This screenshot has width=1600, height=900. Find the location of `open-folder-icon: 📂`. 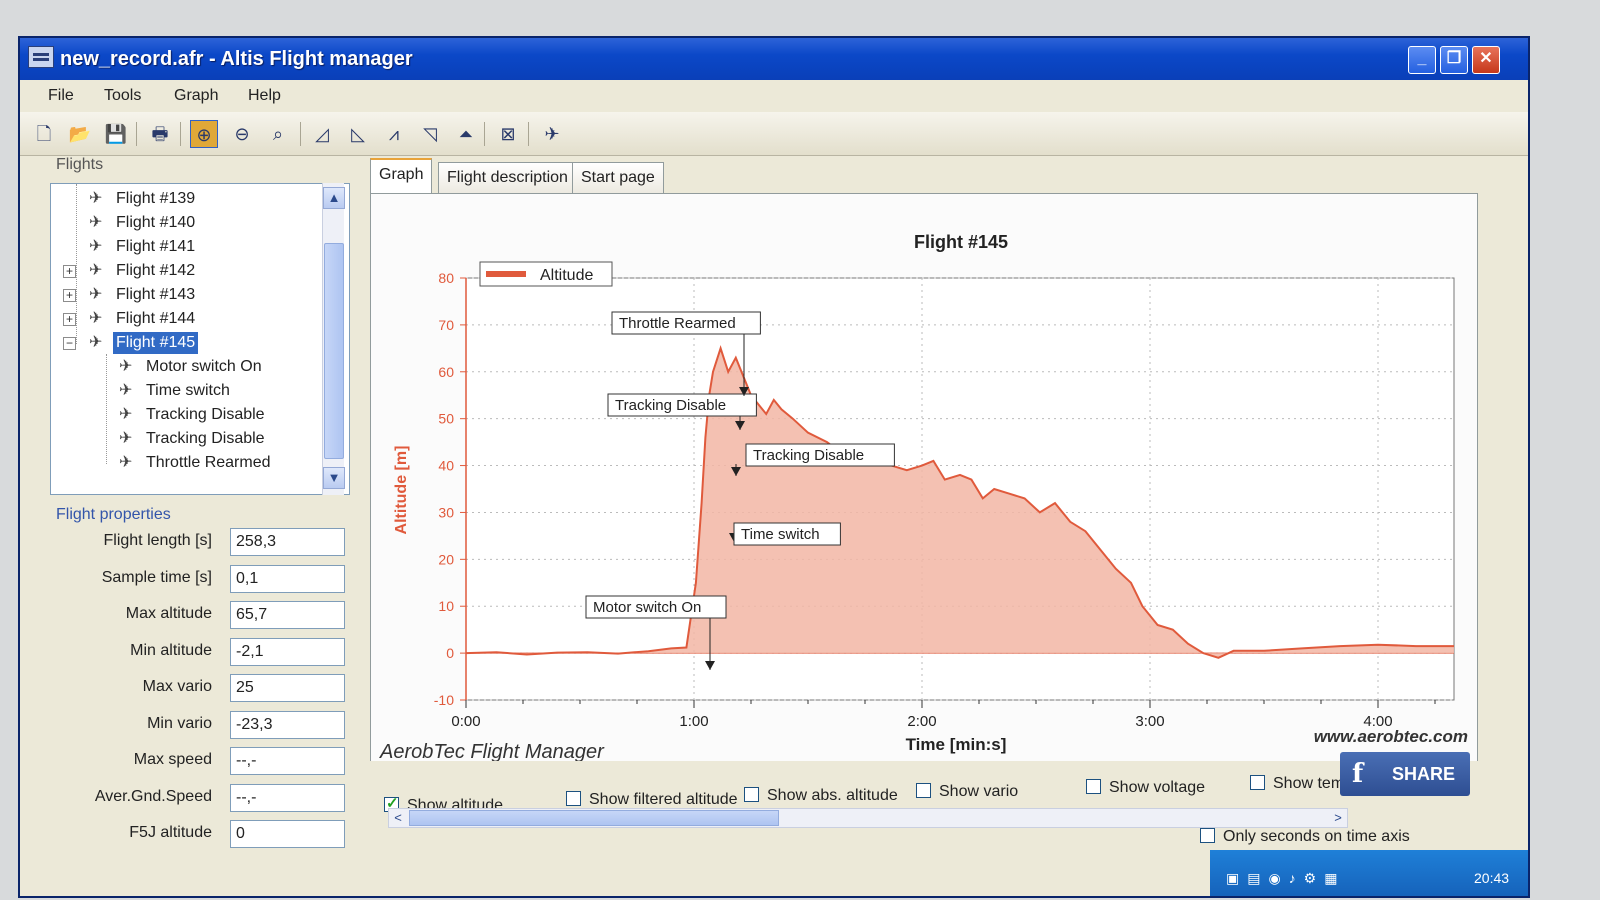

open-folder-icon: 📂 is located at coordinates (80, 134).